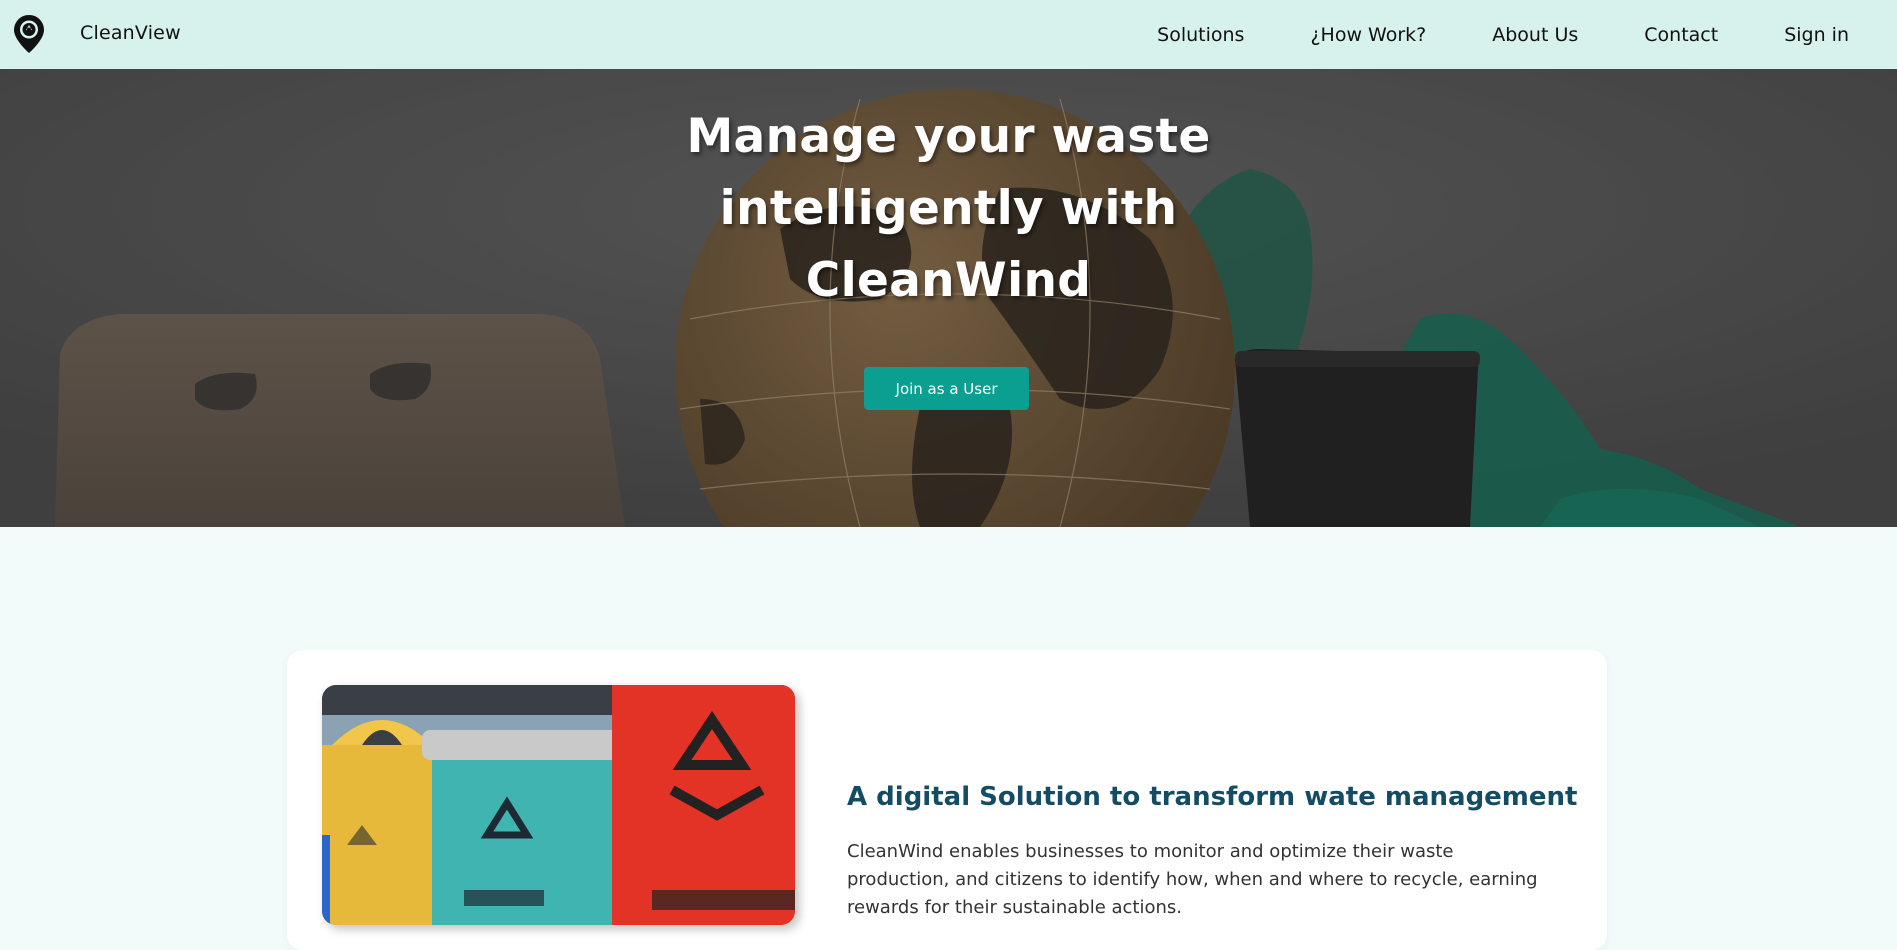 Image resolution: width=1897 pixels, height=950 pixels. Describe the element at coordinates (1535, 35) in the screenshot. I see `nav-about-us: About Us` at that location.